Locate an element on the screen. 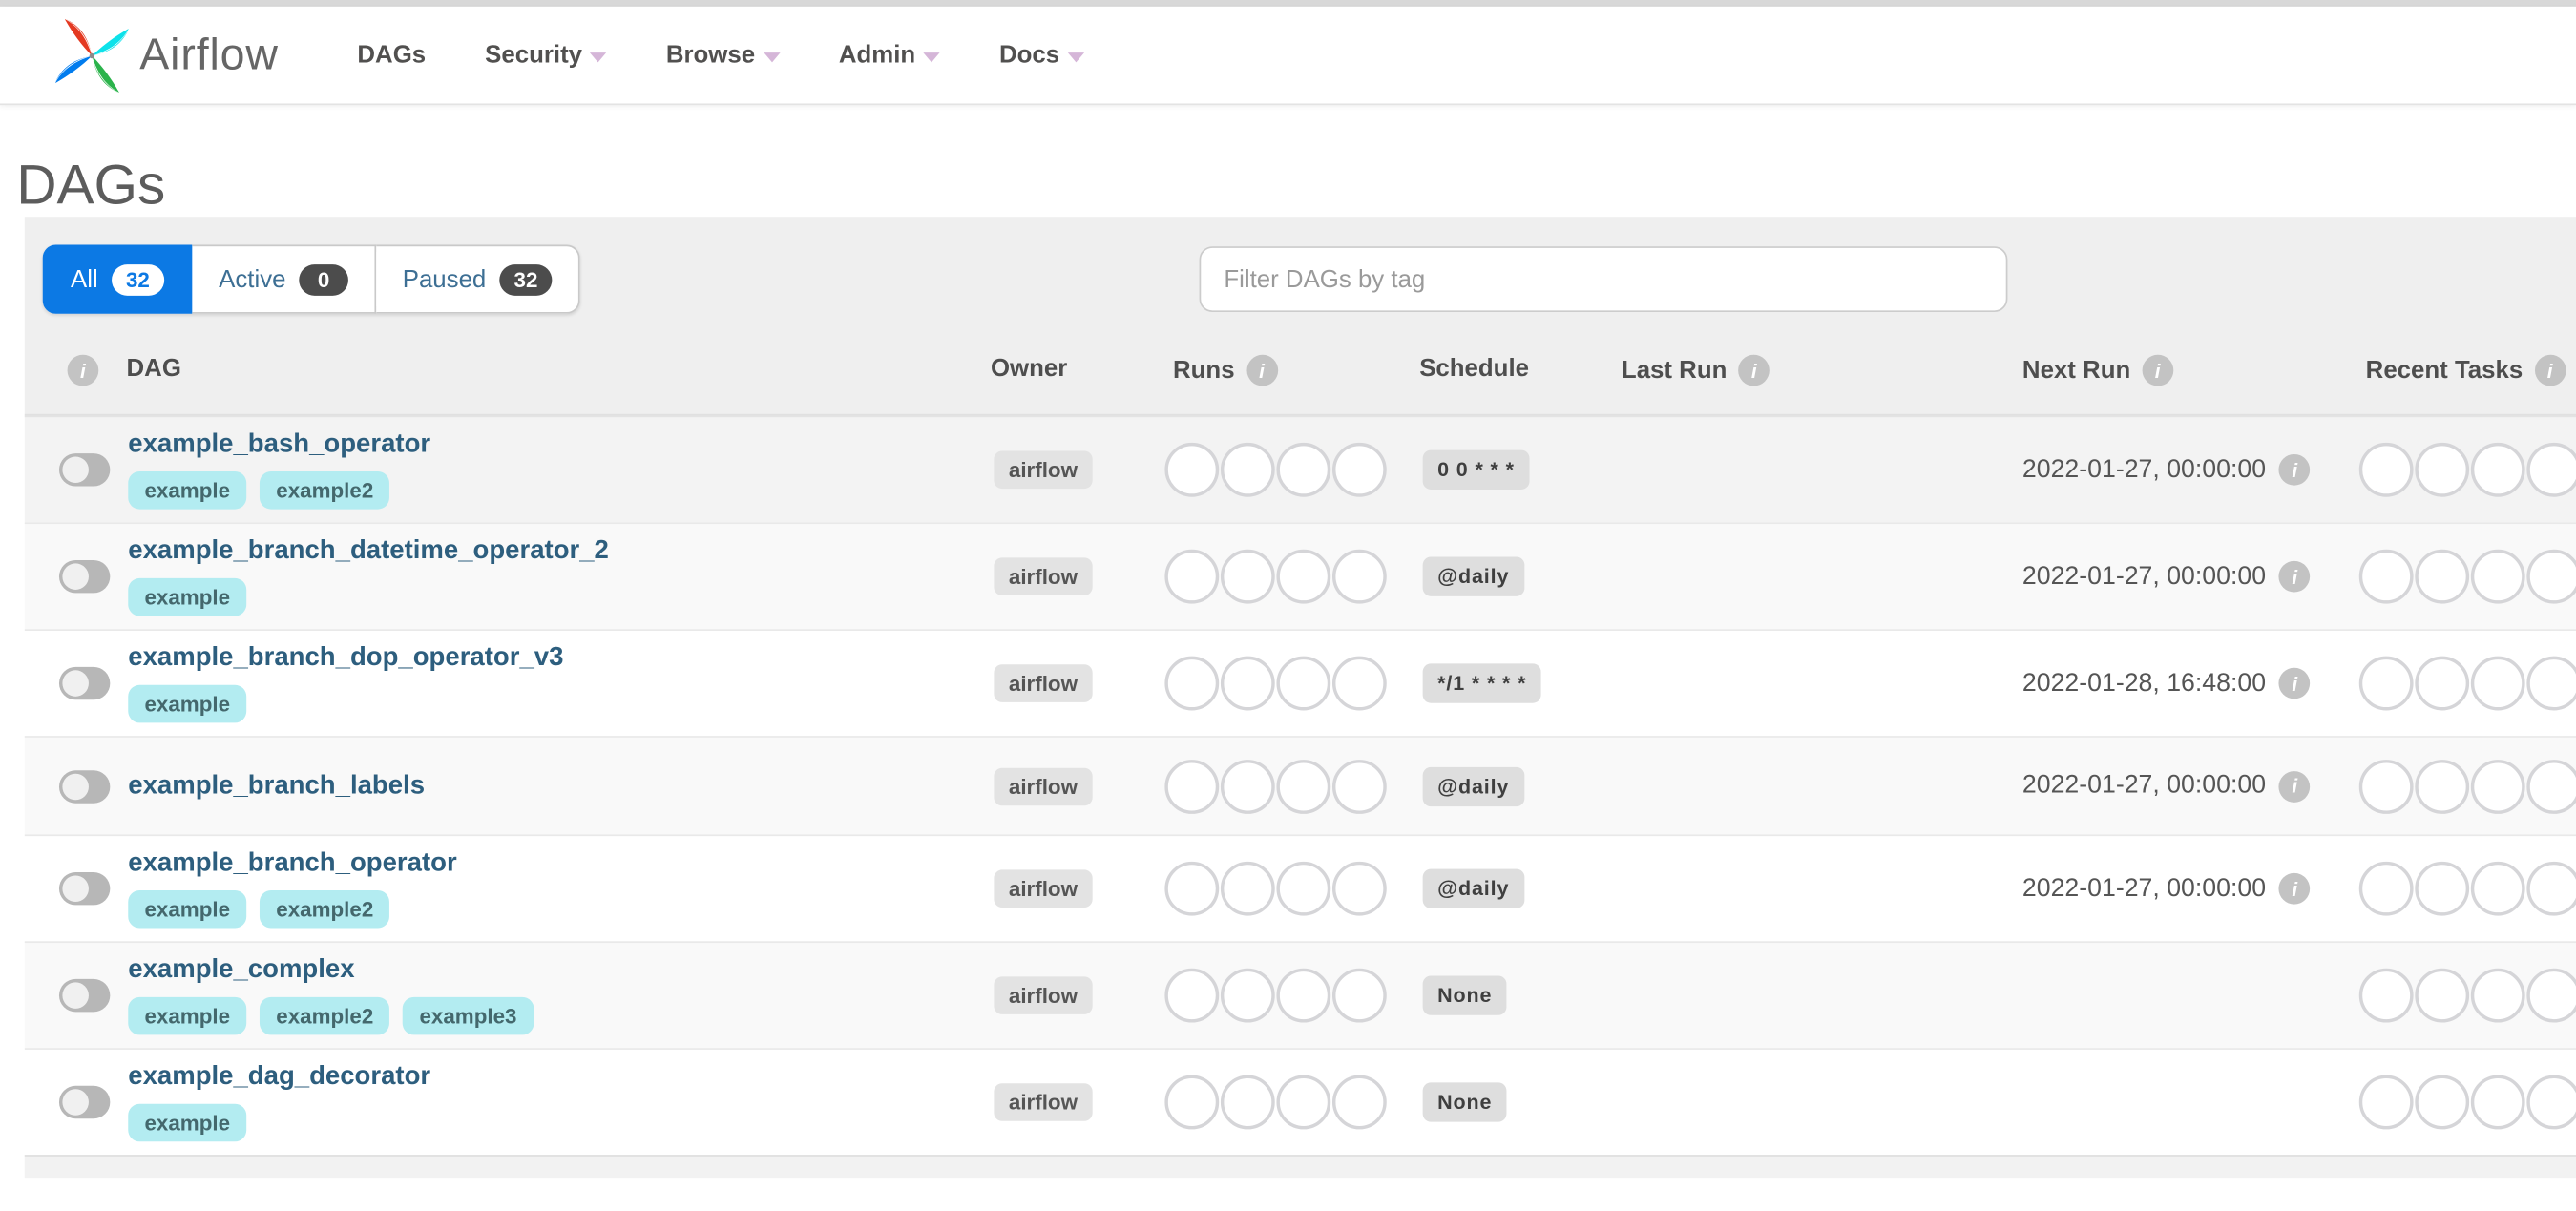  dag-link: example_complex is located at coordinates (241, 971).